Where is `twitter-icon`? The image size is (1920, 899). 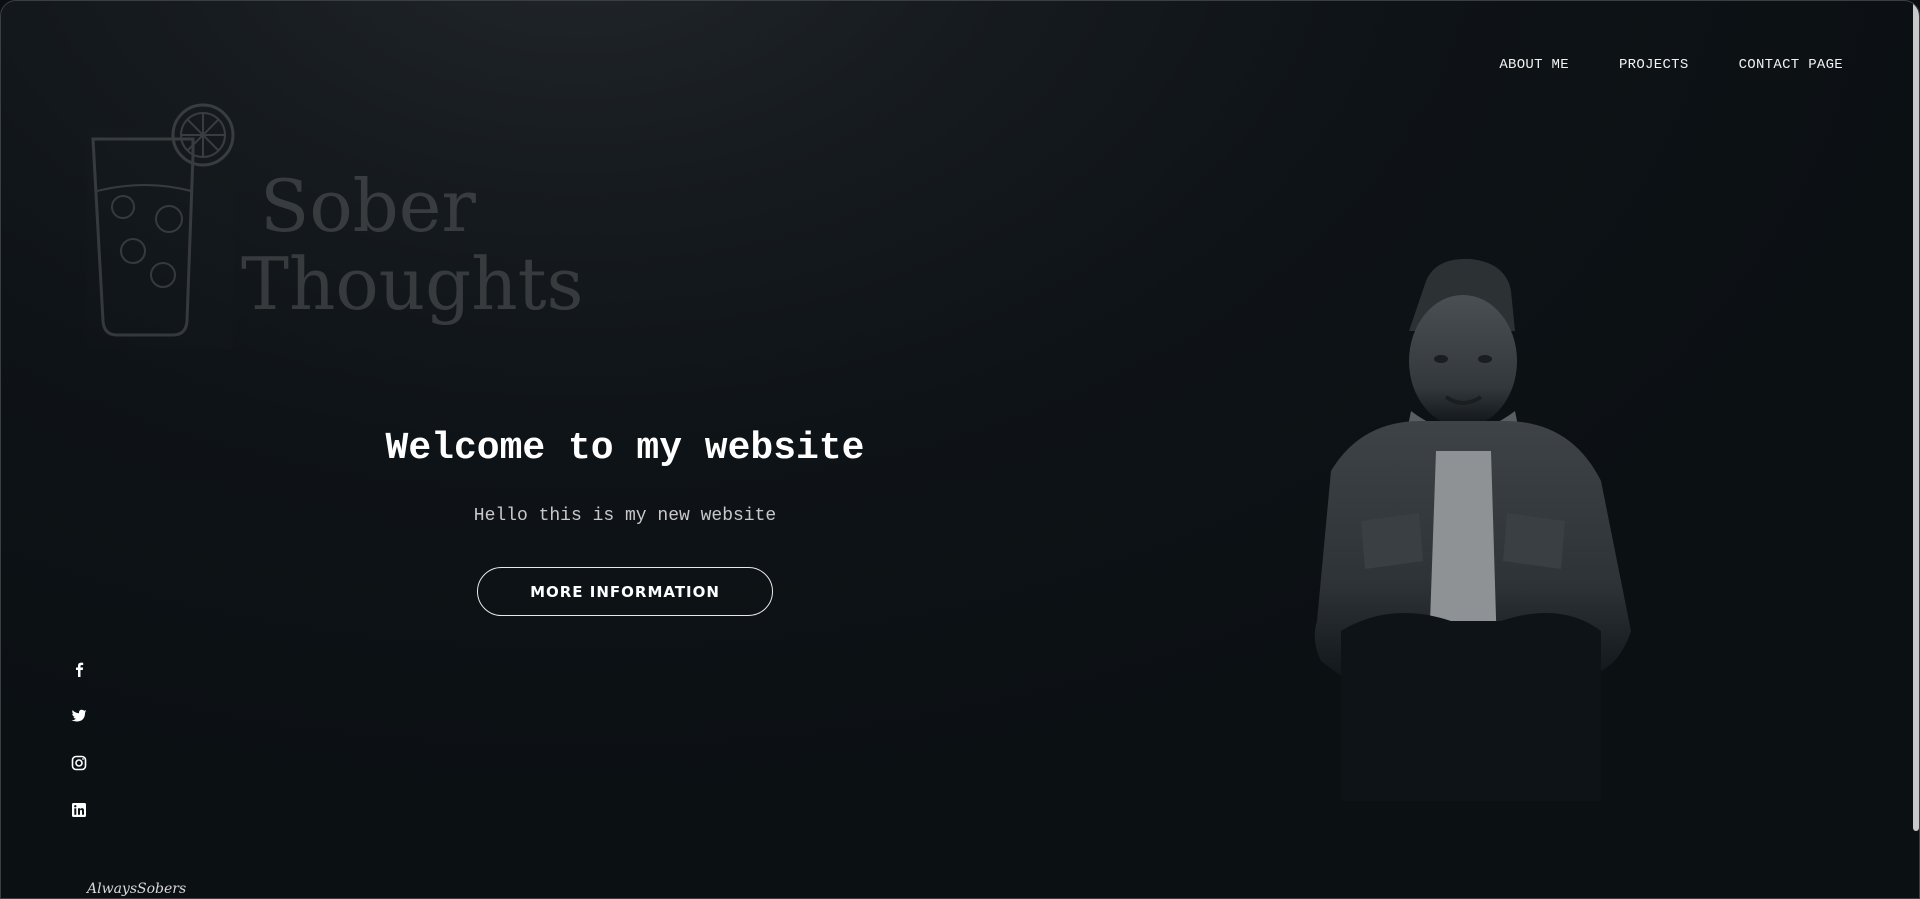
twitter-icon is located at coordinates (79, 716).